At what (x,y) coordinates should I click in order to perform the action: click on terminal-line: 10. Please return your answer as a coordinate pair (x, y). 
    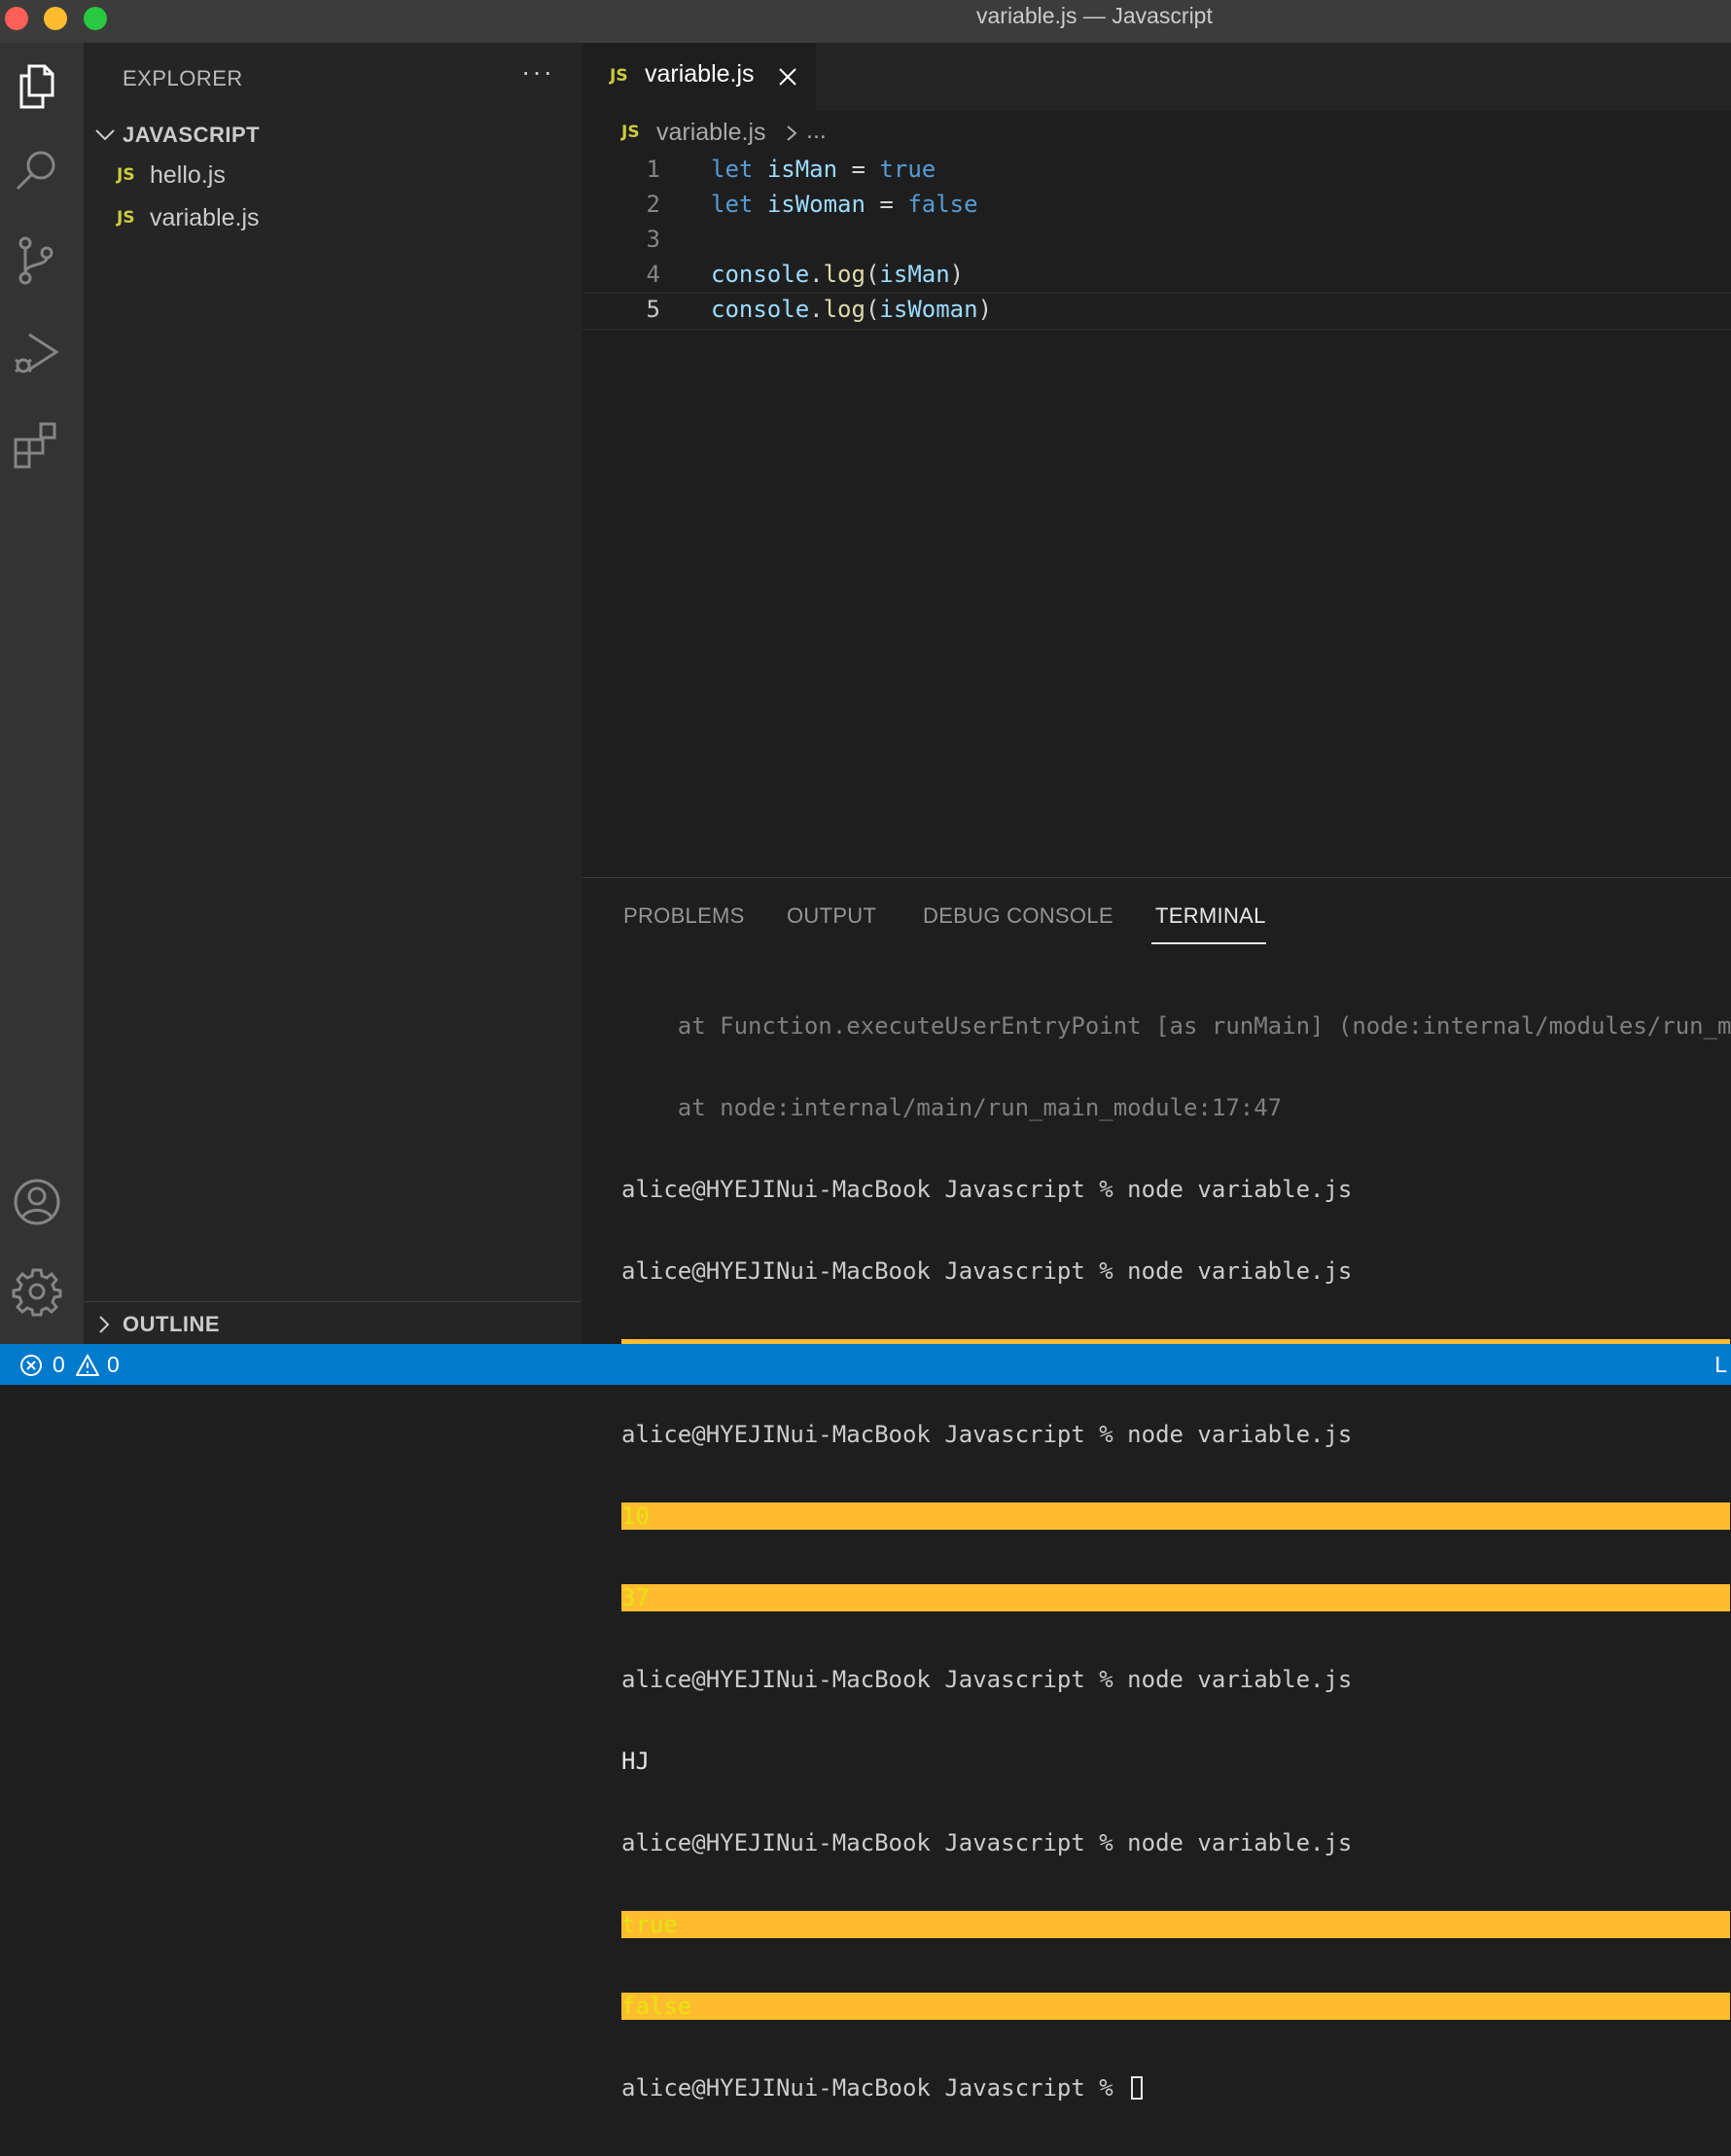
    Looking at the image, I should click on (1176, 1516).